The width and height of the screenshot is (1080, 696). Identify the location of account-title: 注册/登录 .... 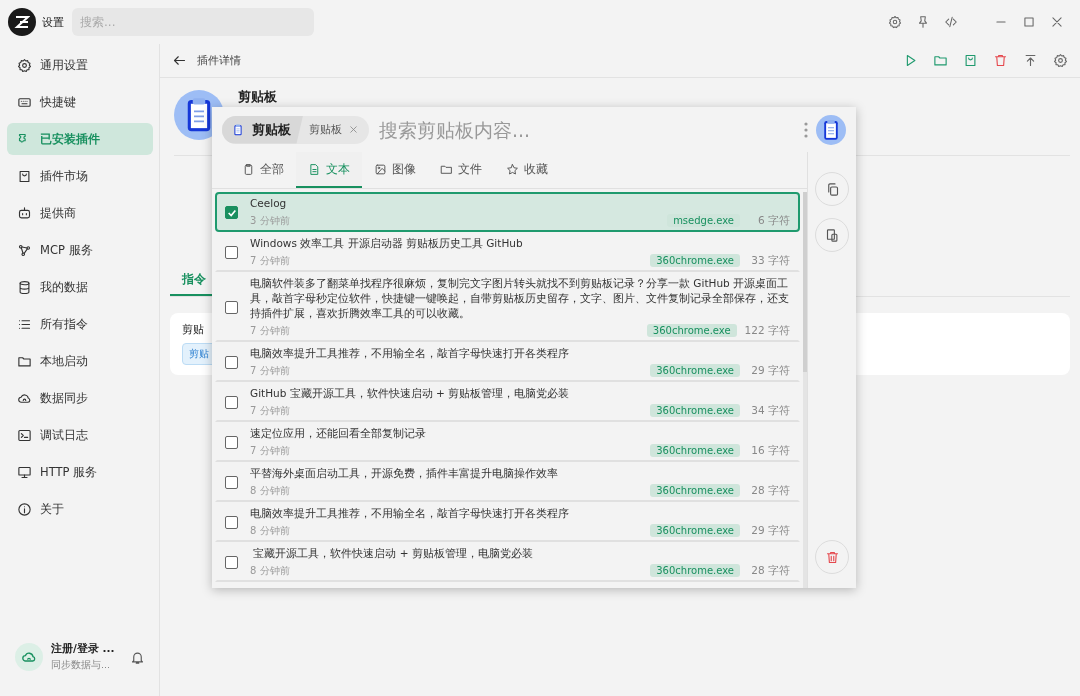
(86, 649).